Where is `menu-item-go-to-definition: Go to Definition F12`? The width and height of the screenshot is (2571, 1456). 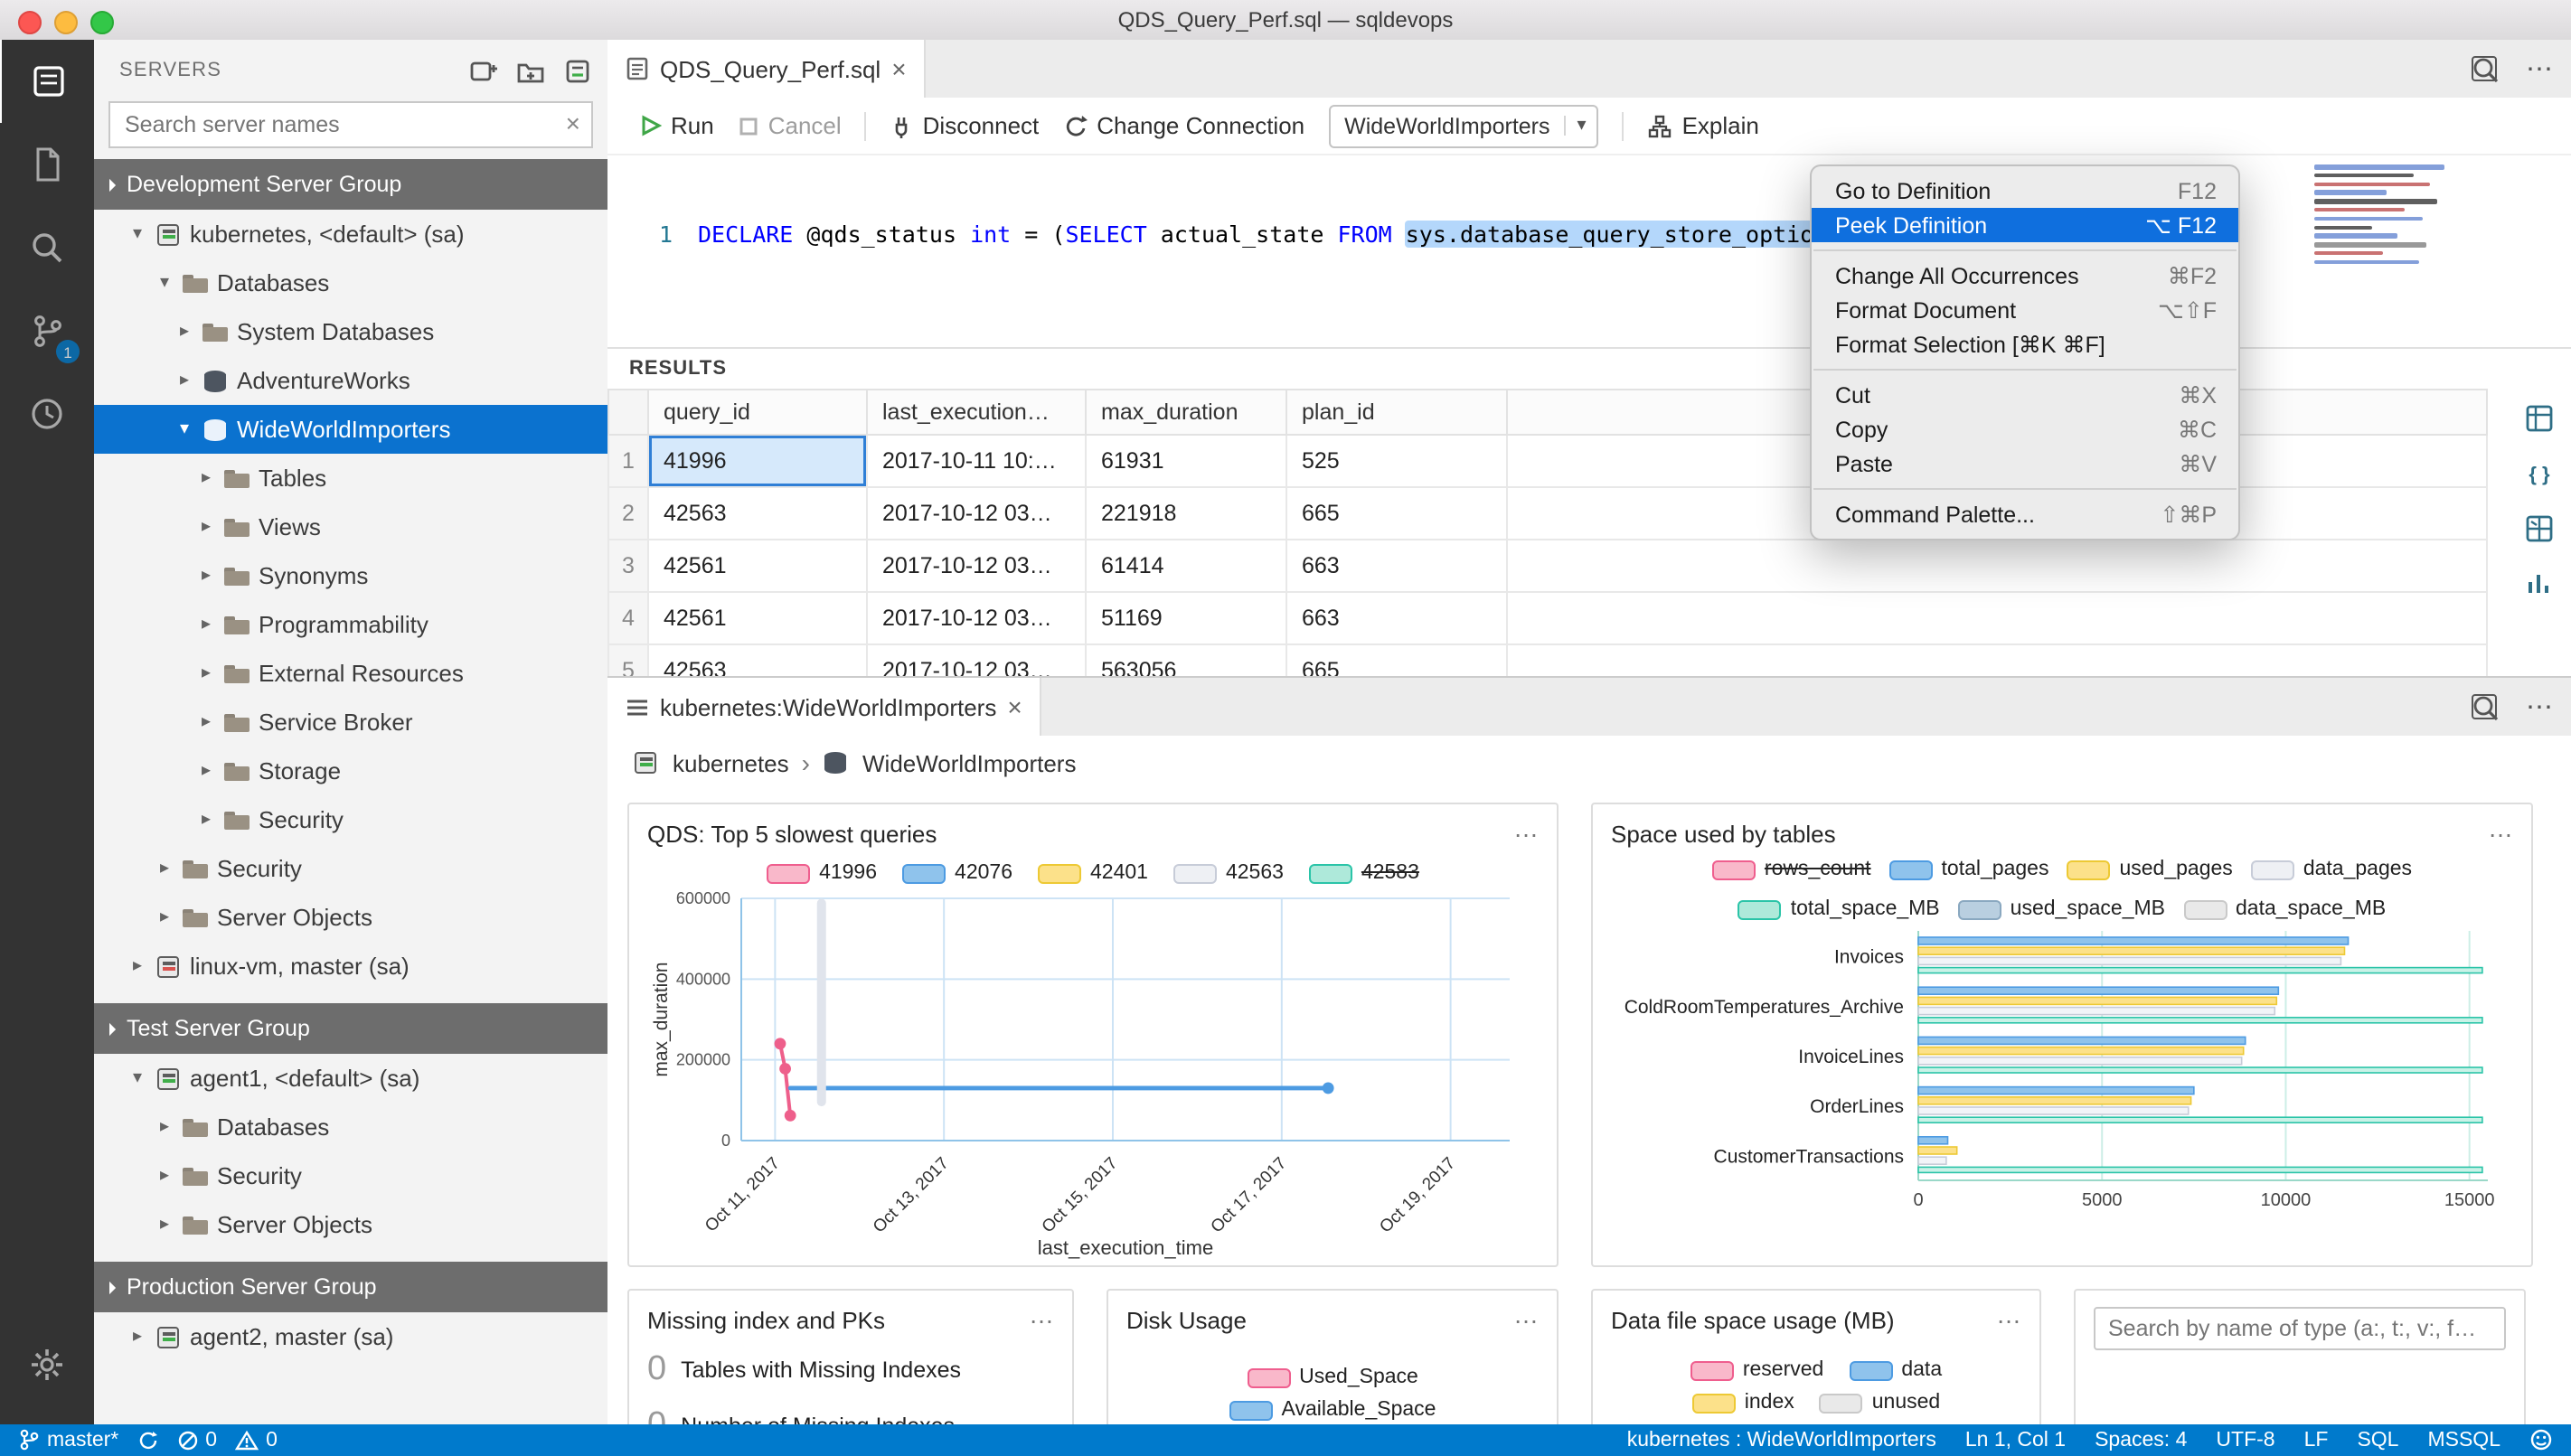
menu-item-go-to-definition: Go to Definition F12 is located at coordinates (2025, 191).